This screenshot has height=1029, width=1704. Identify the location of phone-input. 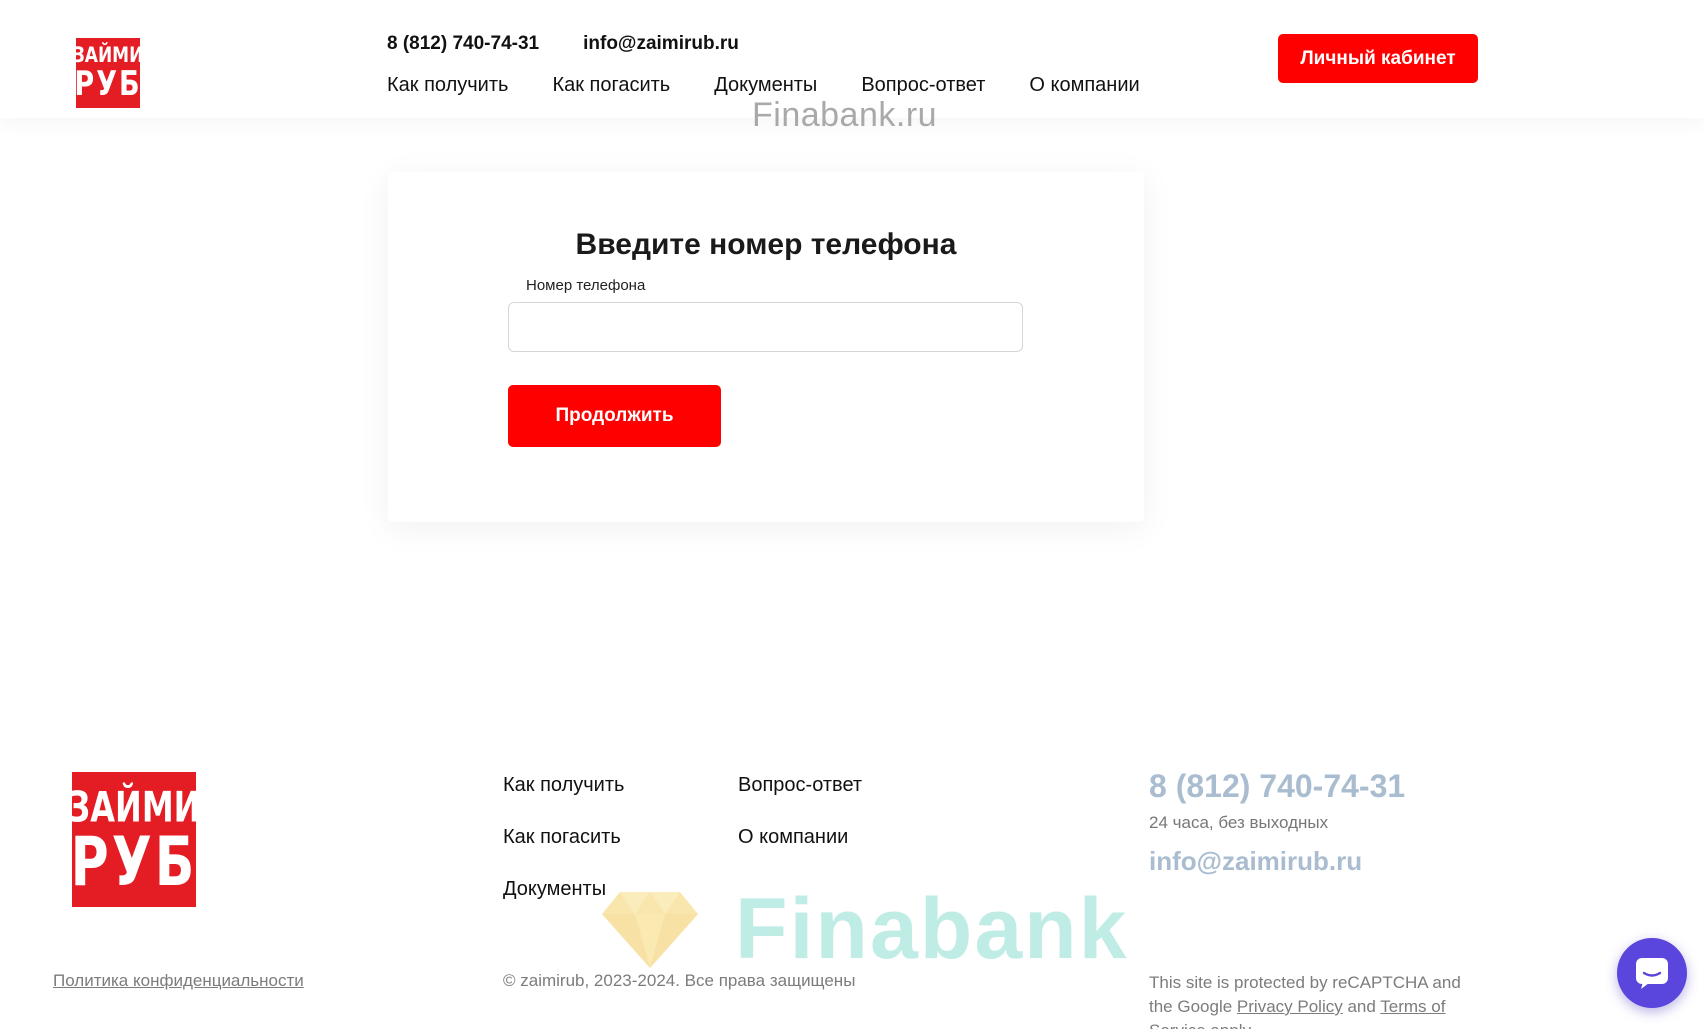
(765, 327).